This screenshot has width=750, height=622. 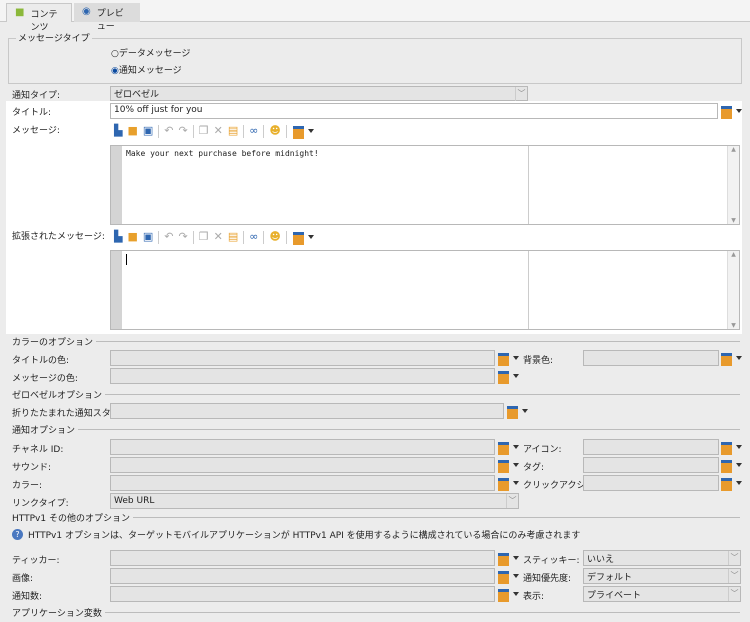 What do you see at coordinates (146, 69) in the screenshot?
I see `radio-notification-message: ◉通知メッセージ` at bounding box center [146, 69].